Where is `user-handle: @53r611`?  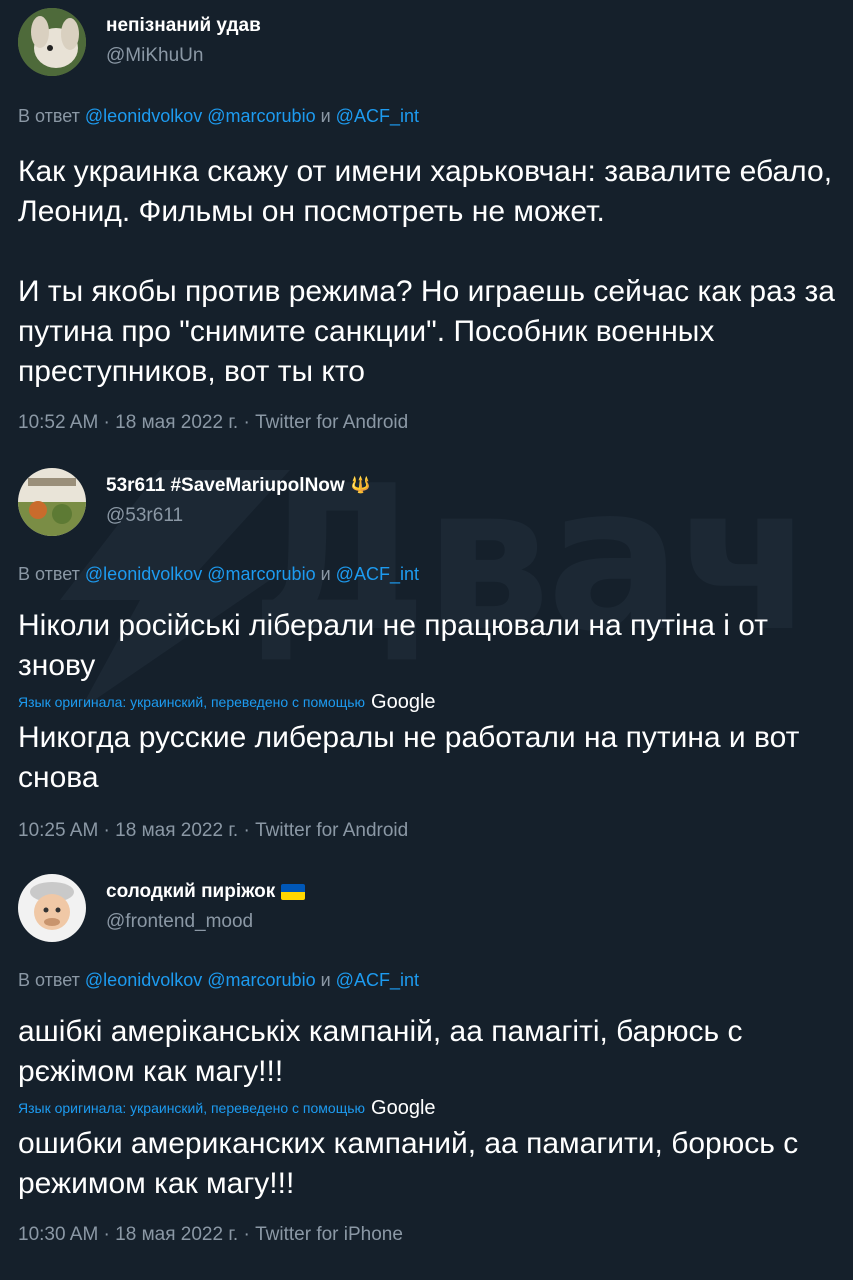 user-handle: @53r611 is located at coordinates (238, 516).